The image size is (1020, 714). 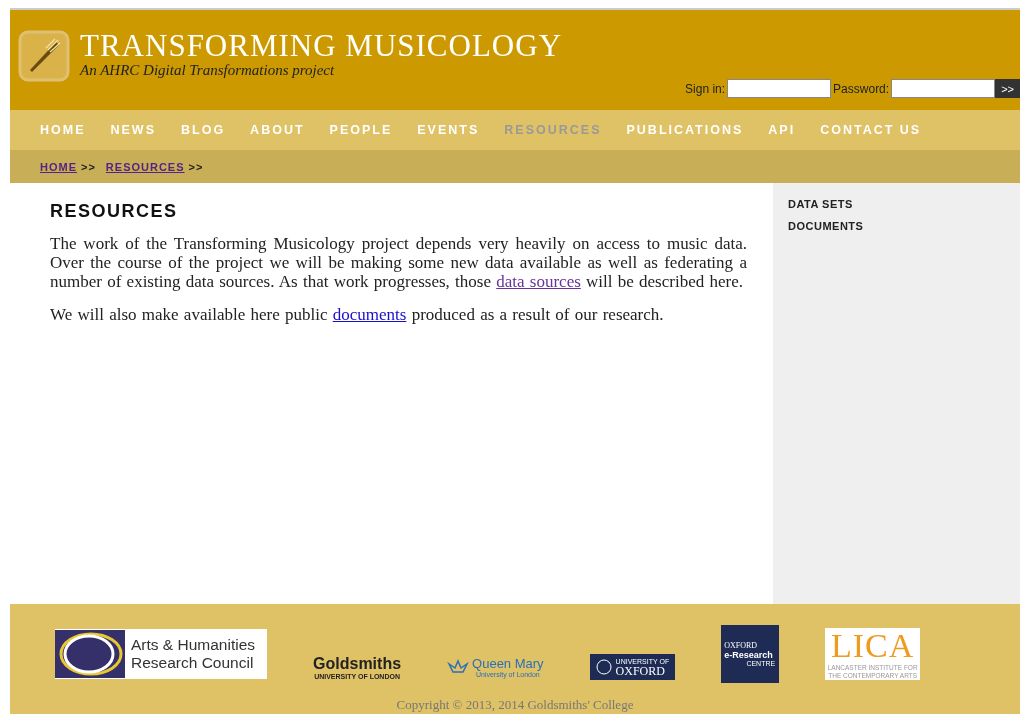 I want to click on logo-text: e-Research, so click(x=749, y=655).